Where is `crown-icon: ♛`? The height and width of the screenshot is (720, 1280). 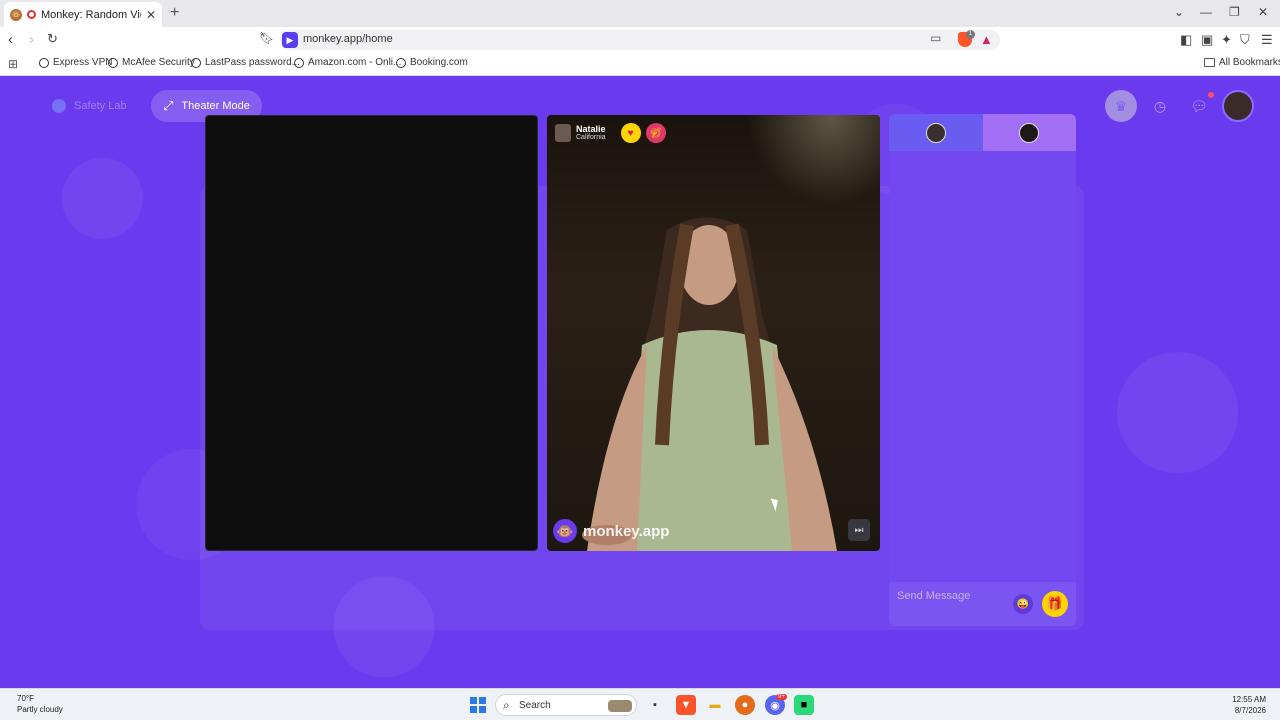 crown-icon: ♛ is located at coordinates (1121, 106).